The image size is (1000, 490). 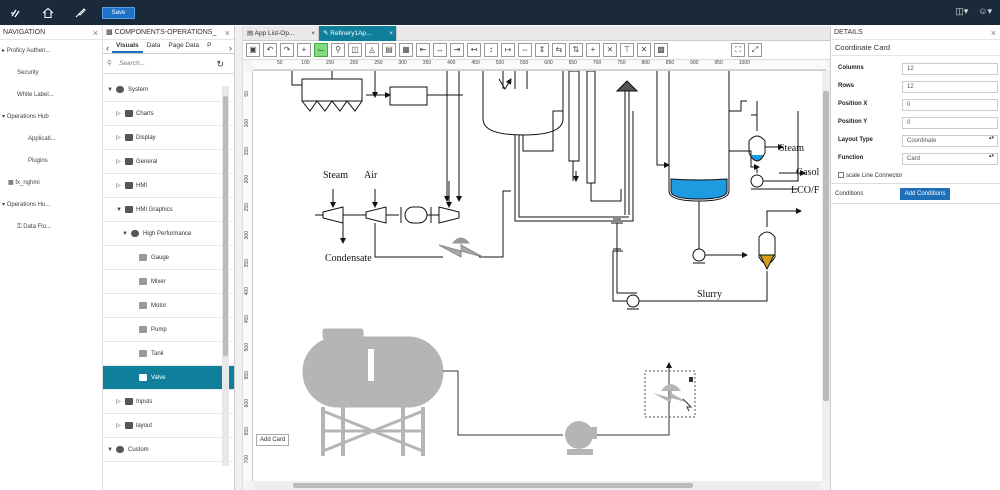 I want to click on canvas-scrollbar-horizontal, so click(x=537, y=485).